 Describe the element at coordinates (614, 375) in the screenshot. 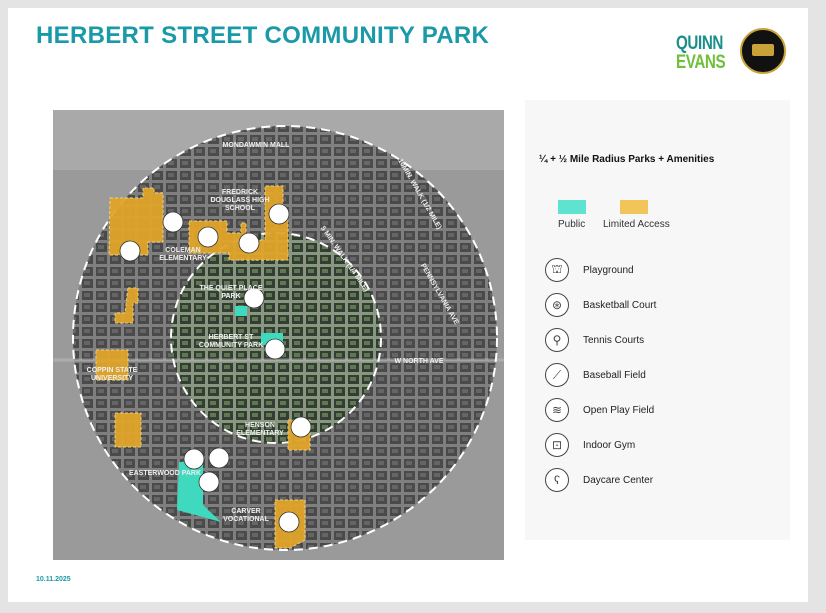

I see `legend-label: Baseball Field` at that location.